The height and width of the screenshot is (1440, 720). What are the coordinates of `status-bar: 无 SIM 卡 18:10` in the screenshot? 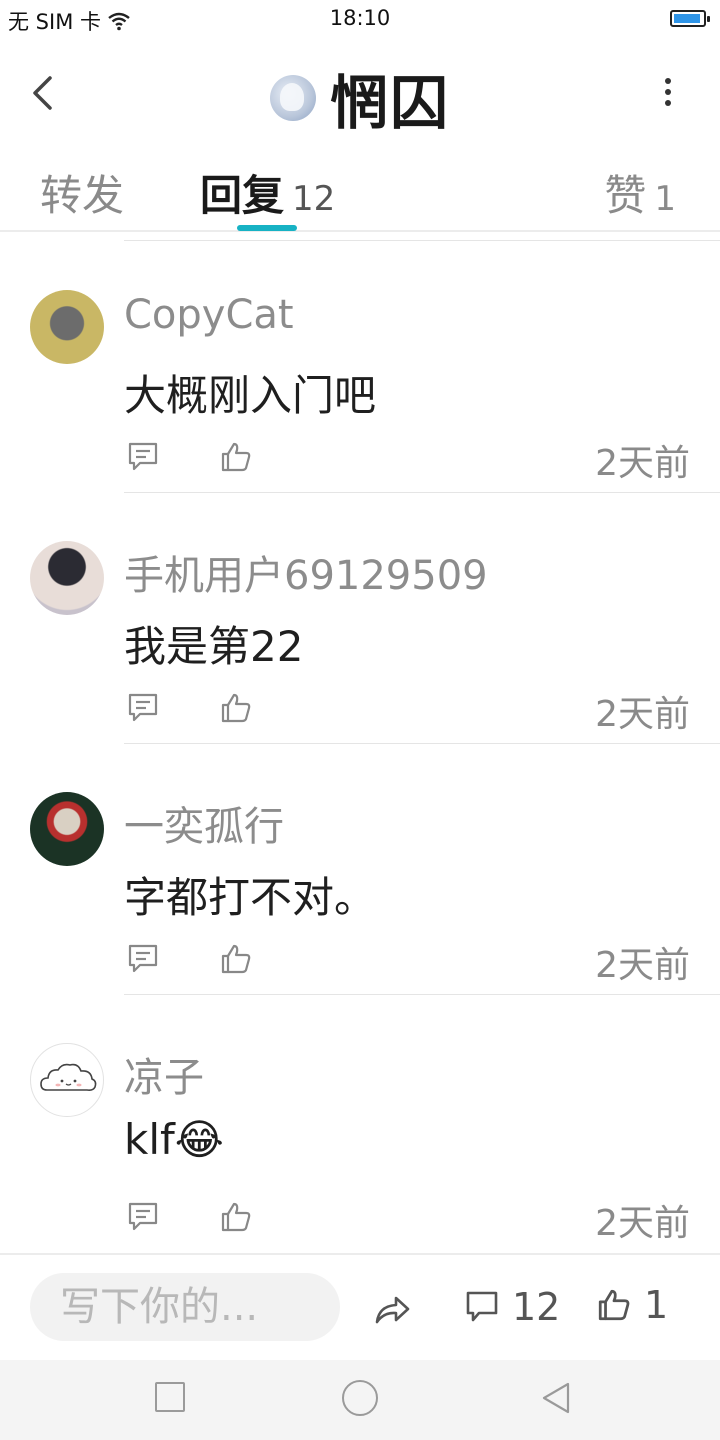 It's located at (360, 19).